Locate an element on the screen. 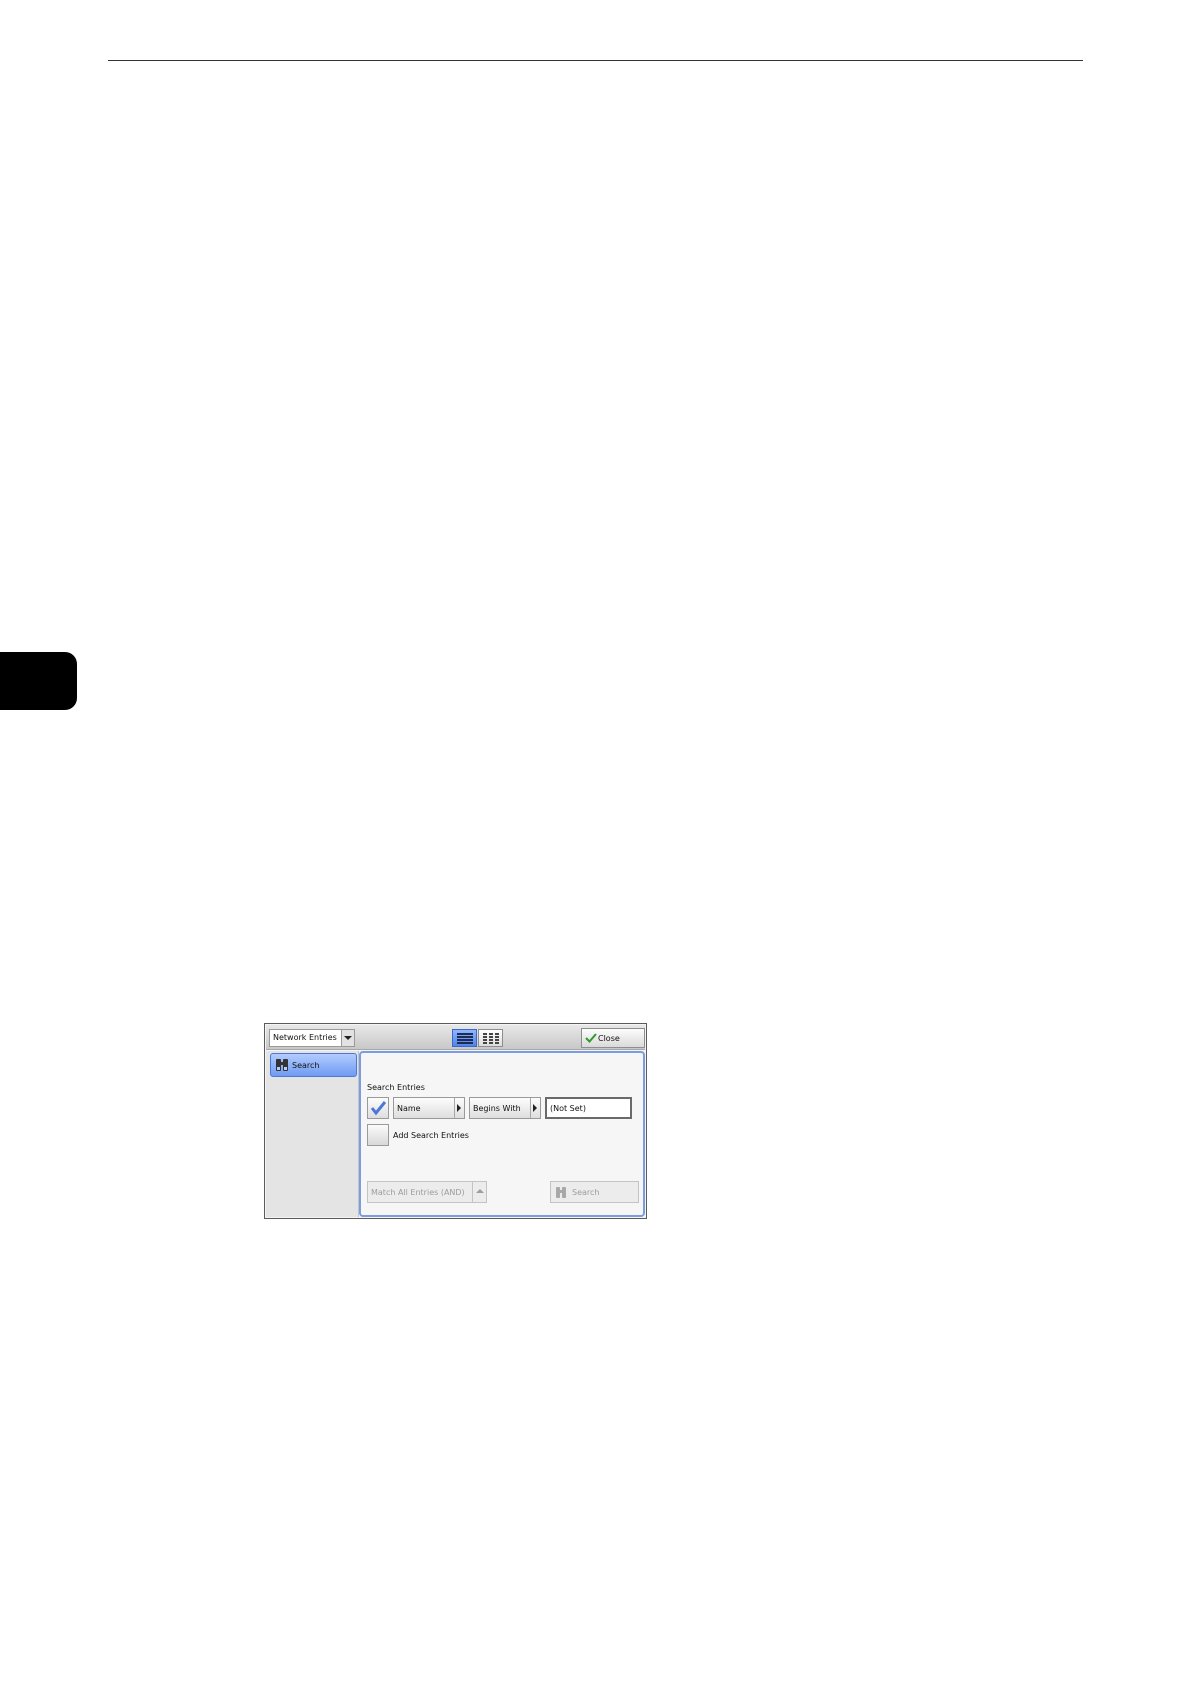  field-selector: Name is located at coordinates (429, 1108).